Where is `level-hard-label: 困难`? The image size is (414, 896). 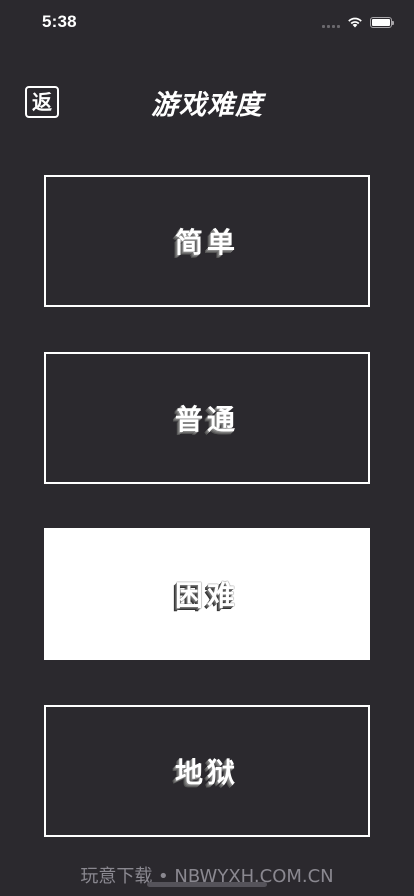
level-hard-label: 困难 is located at coordinates (206, 595).